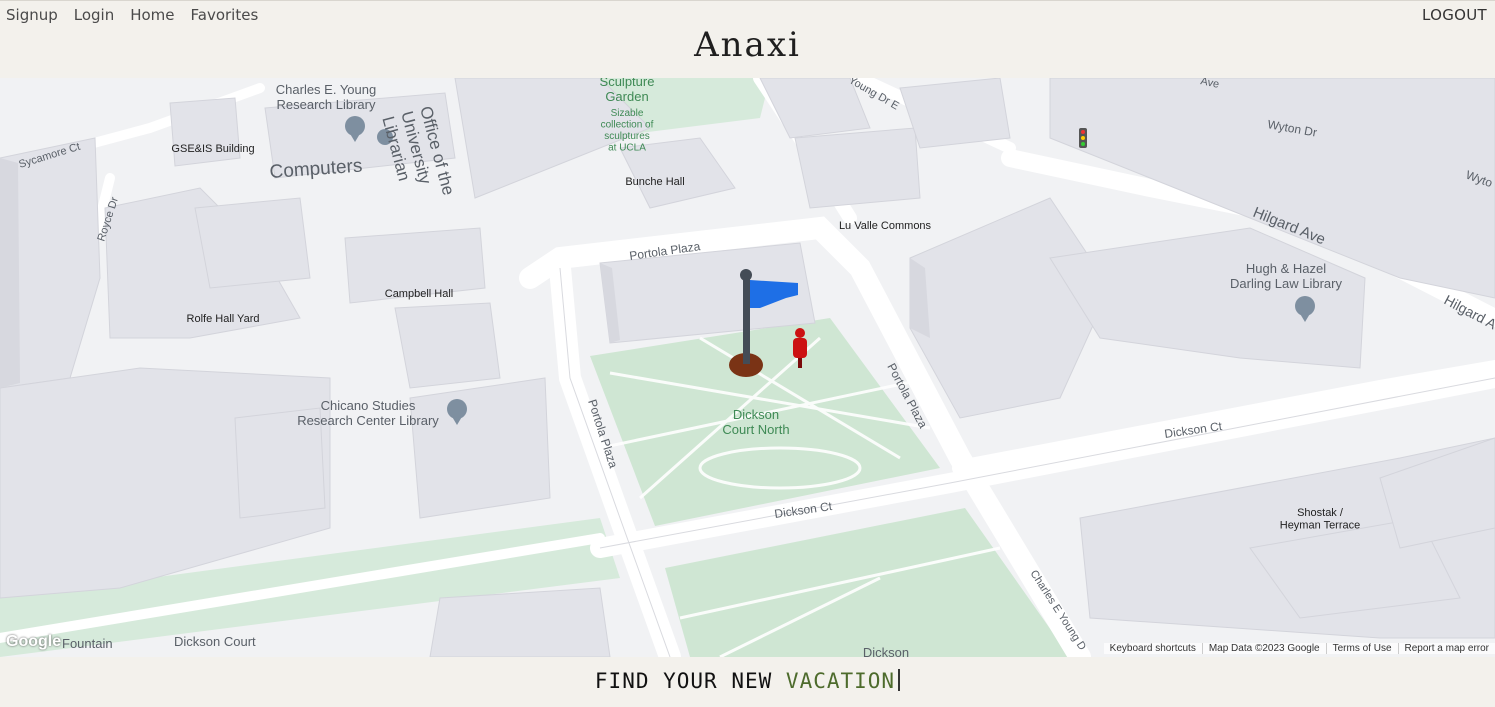 The image size is (1495, 707). I want to click on label-fountain: Fountain, so click(87, 643).